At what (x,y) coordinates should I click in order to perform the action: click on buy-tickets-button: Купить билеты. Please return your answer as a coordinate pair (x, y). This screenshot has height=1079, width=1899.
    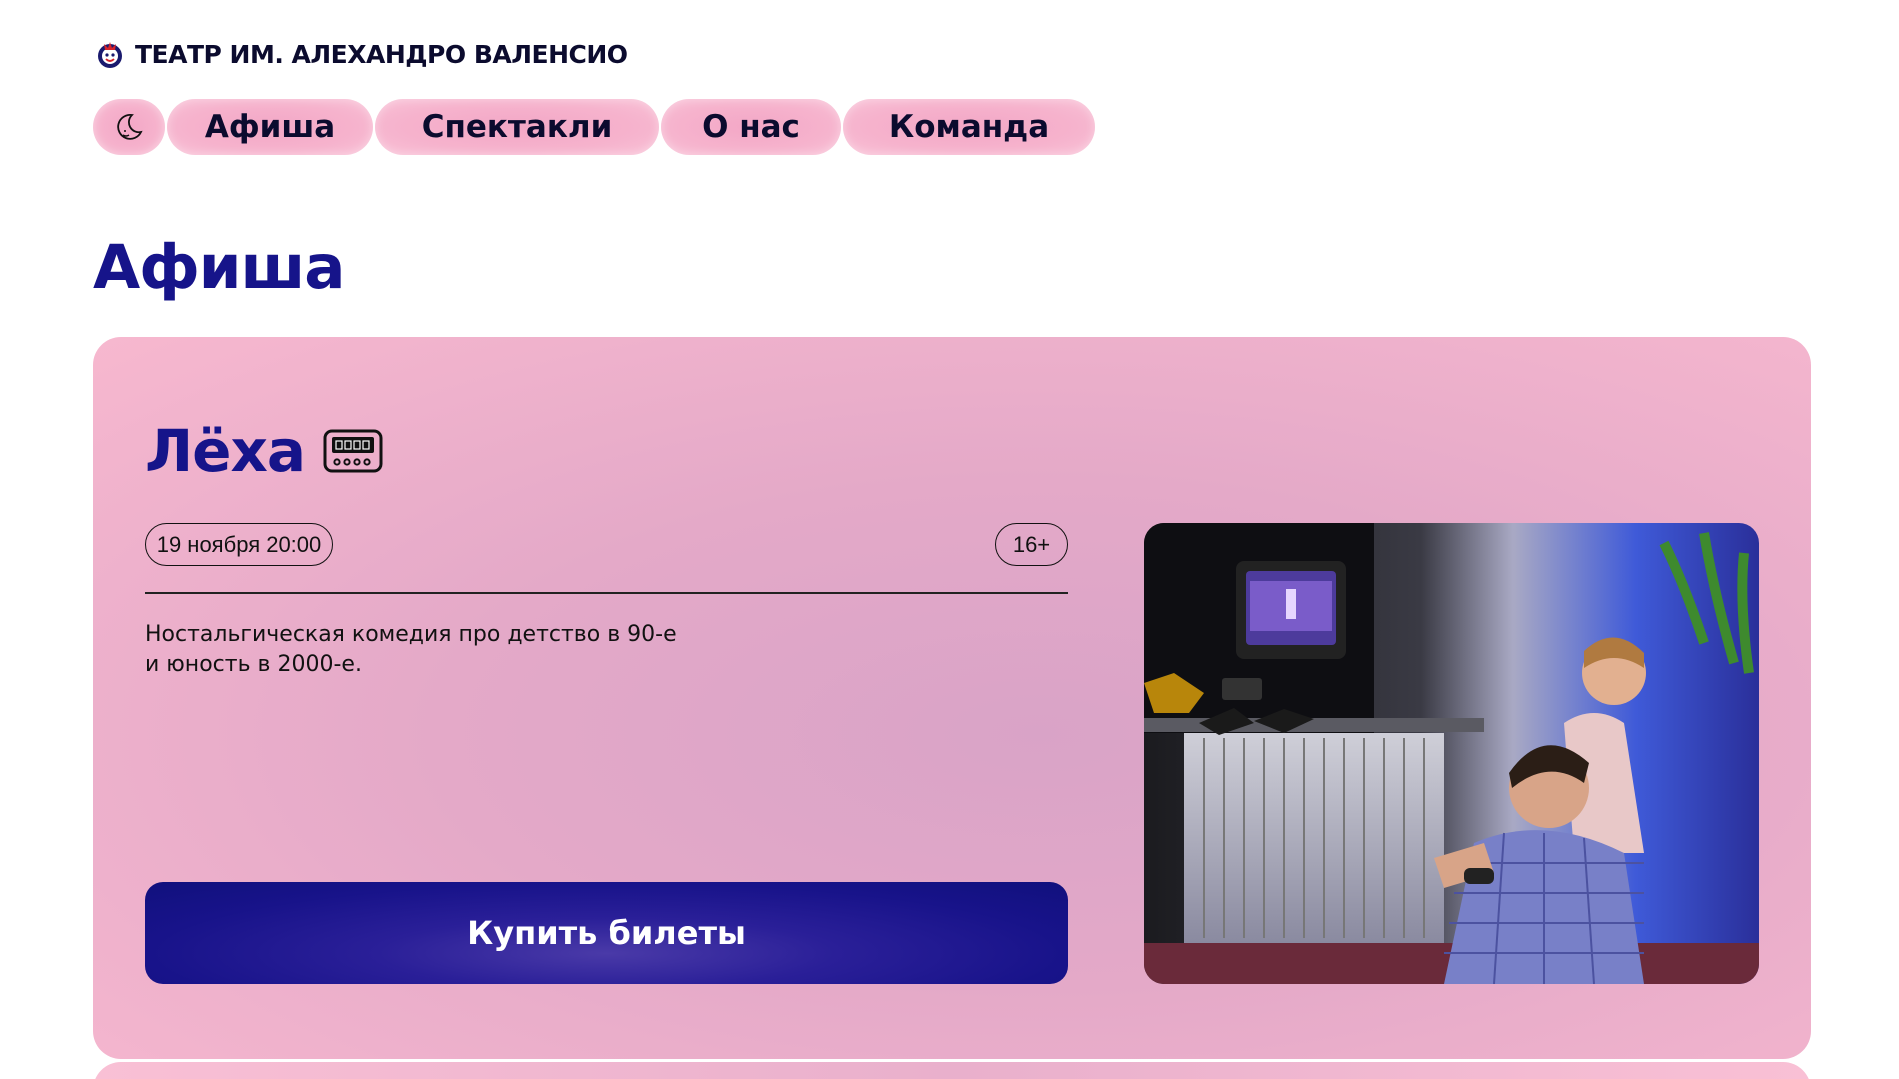
    Looking at the image, I should click on (606, 933).